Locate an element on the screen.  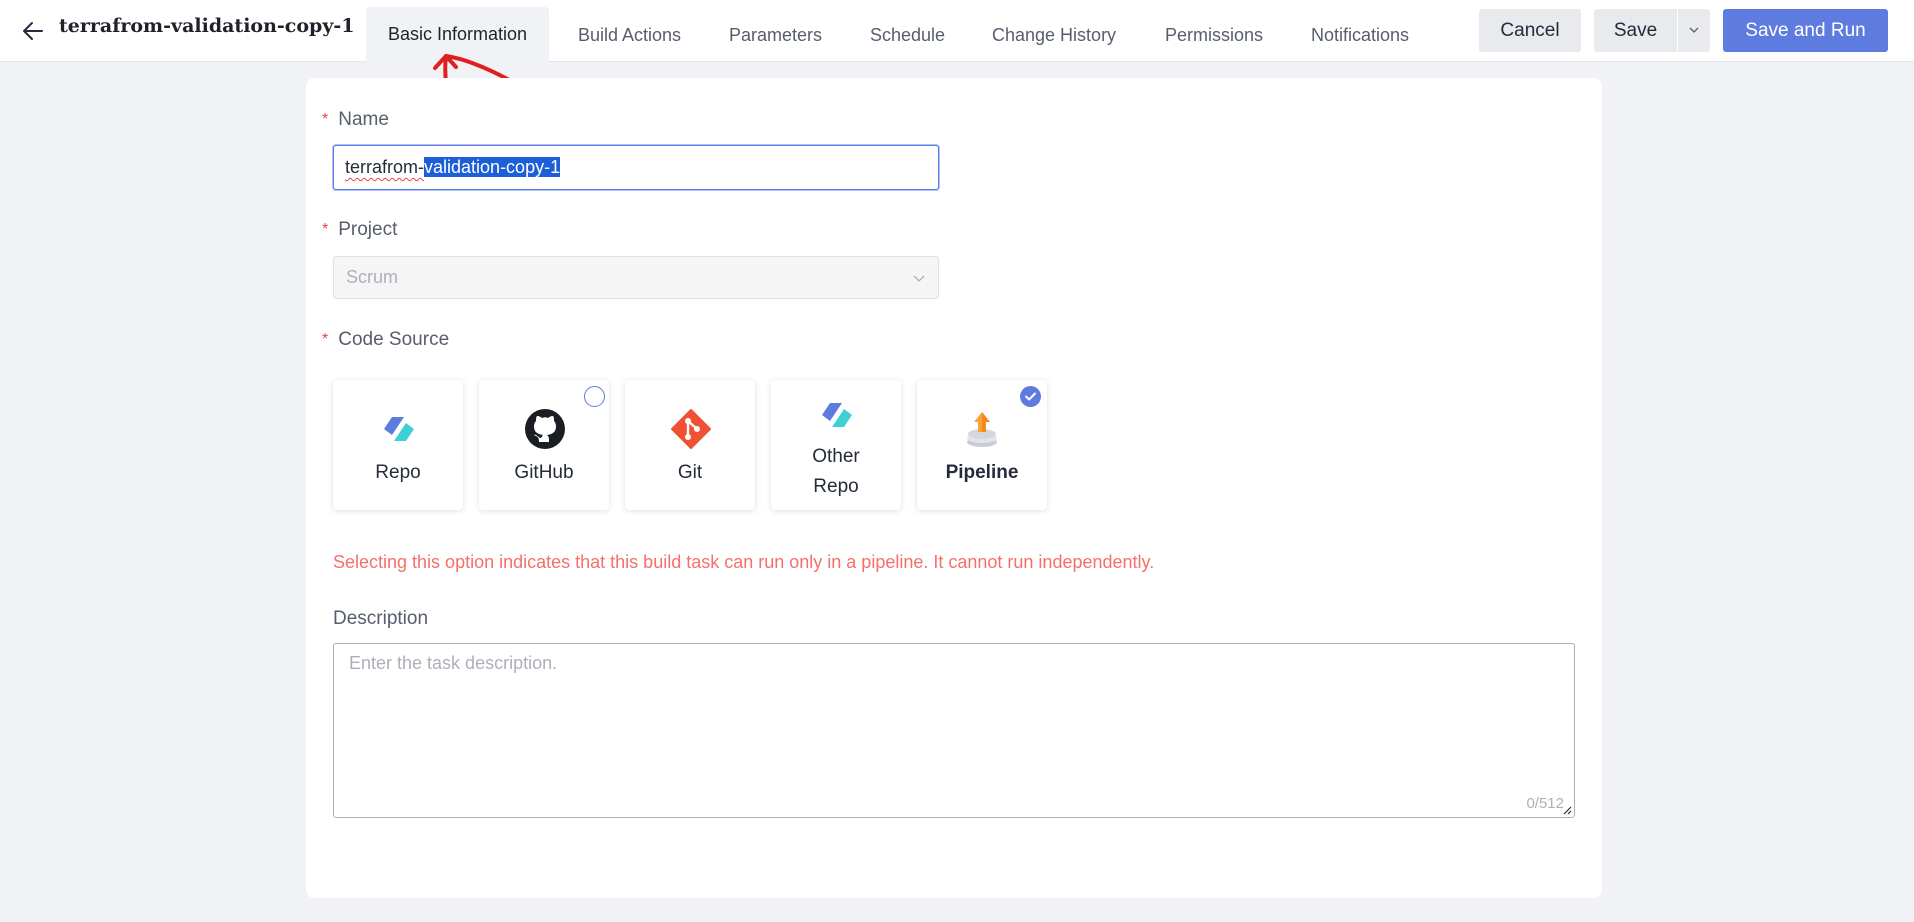
tab-basic-information: Basic Information is located at coordinates (458, 35).